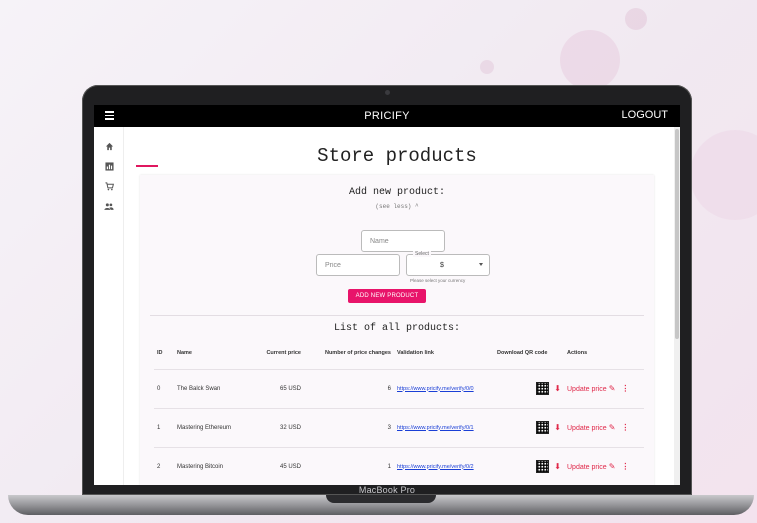 The image size is (757, 523). Describe the element at coordinates (381, 505) in the screenshot. I see `laptop-base` at that location.